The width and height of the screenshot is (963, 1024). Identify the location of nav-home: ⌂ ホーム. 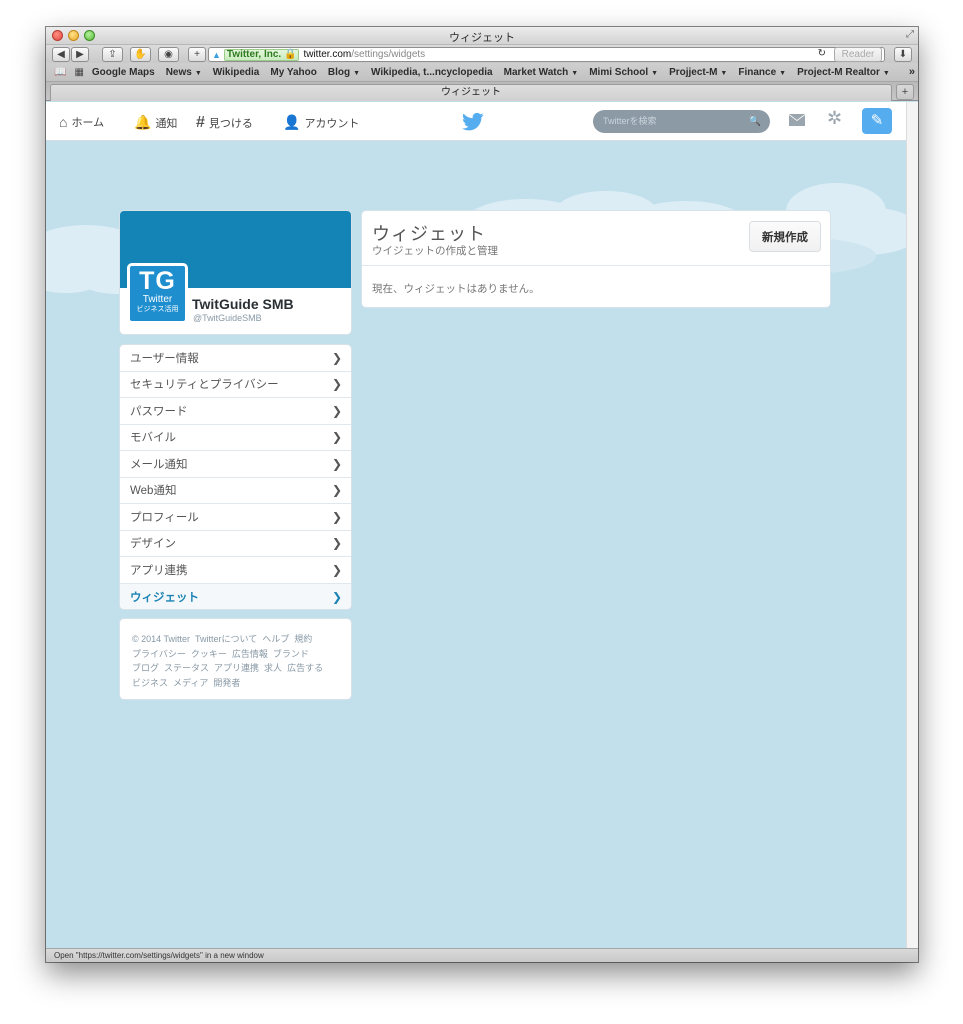
(81, 122).